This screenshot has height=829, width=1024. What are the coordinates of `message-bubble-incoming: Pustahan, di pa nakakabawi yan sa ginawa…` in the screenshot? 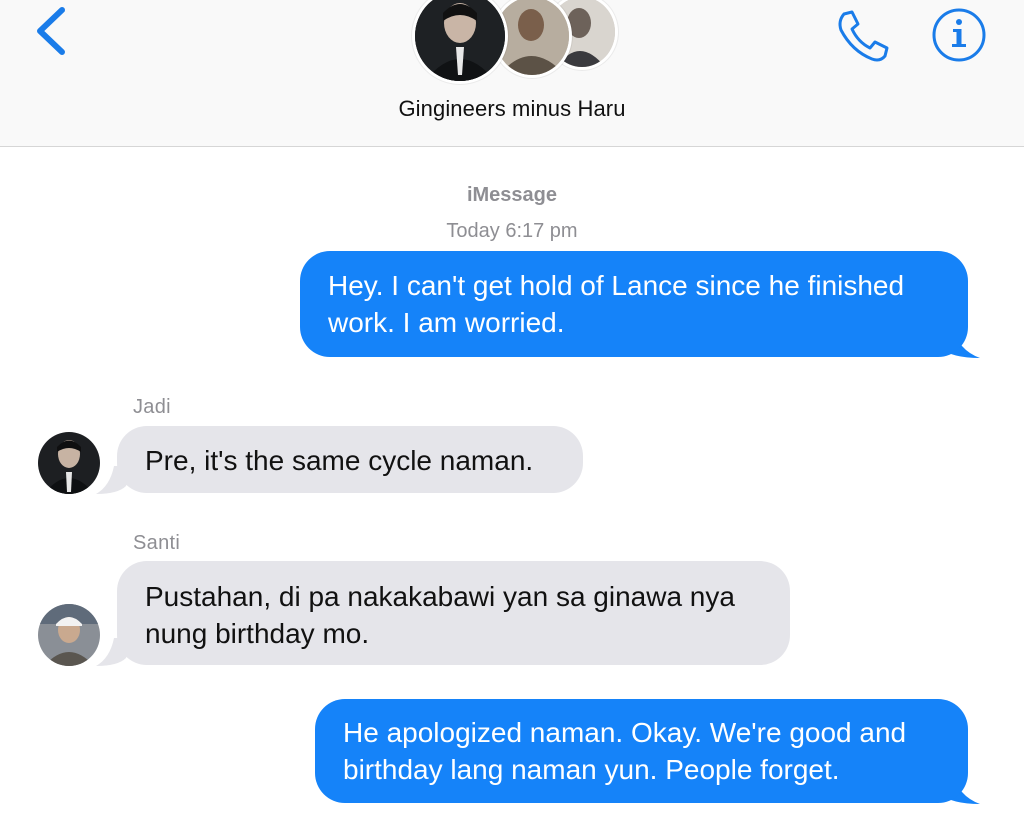 It's located at (453, 613).